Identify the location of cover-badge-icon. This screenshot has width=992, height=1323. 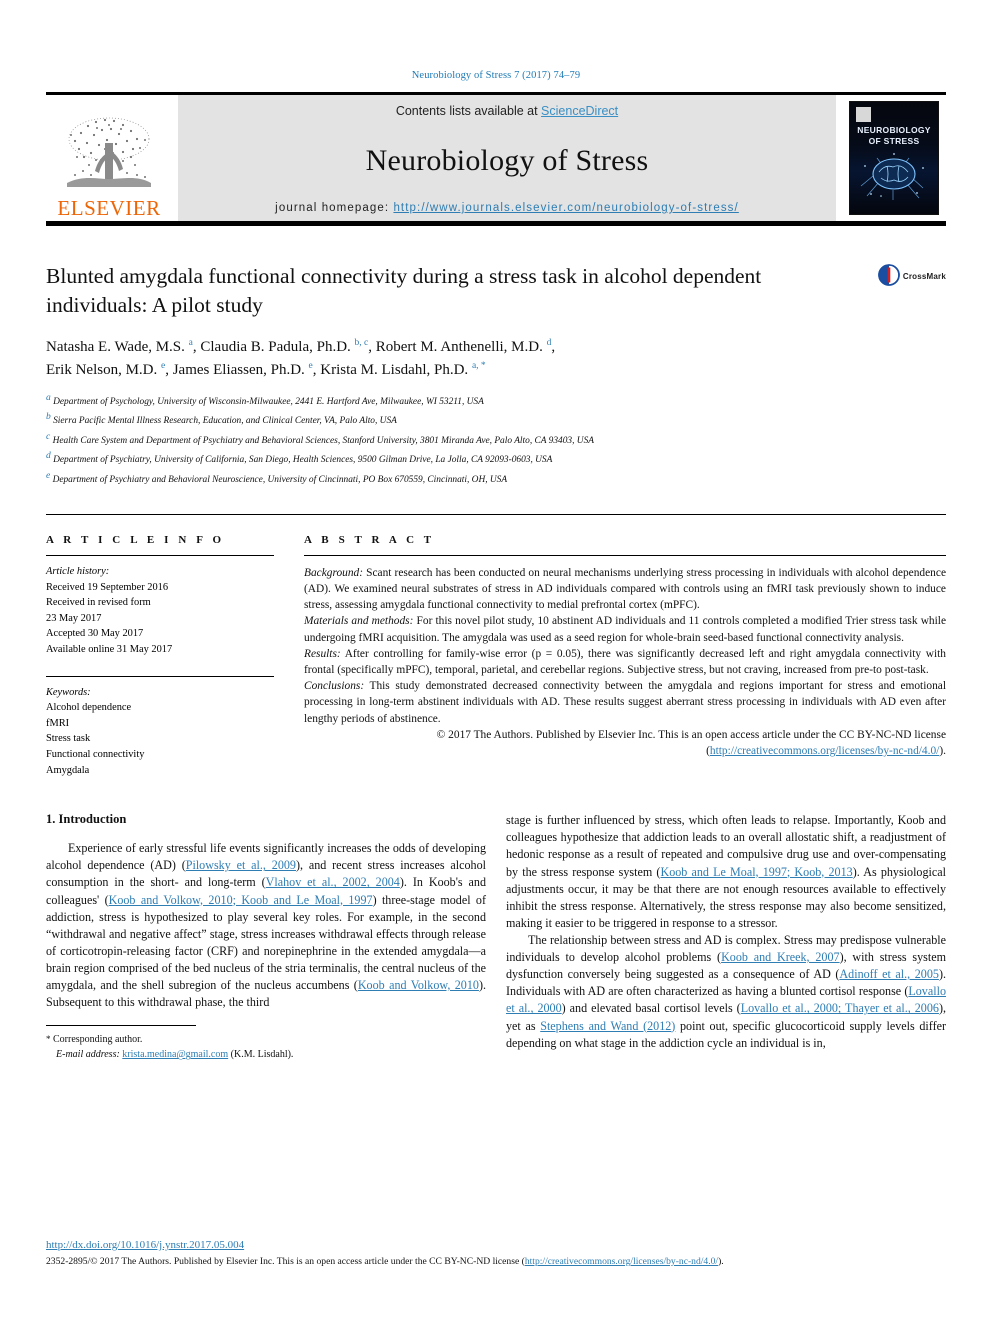
(863, 114).